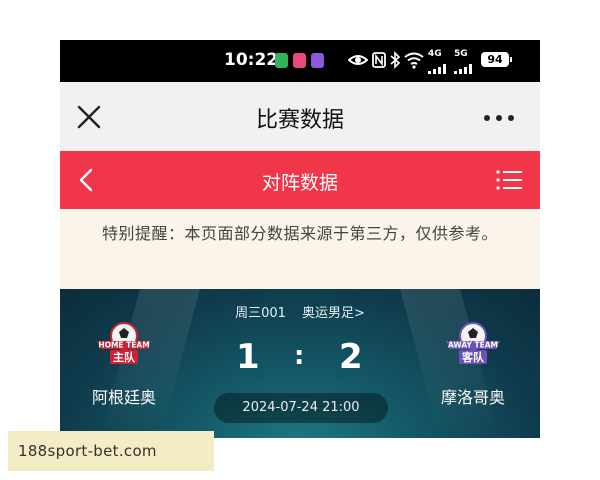 The image size is (600, 480). Describe the element at coordinates (473, 357) in the screenshot. I see `away-badge-cn: 客队` at that location.